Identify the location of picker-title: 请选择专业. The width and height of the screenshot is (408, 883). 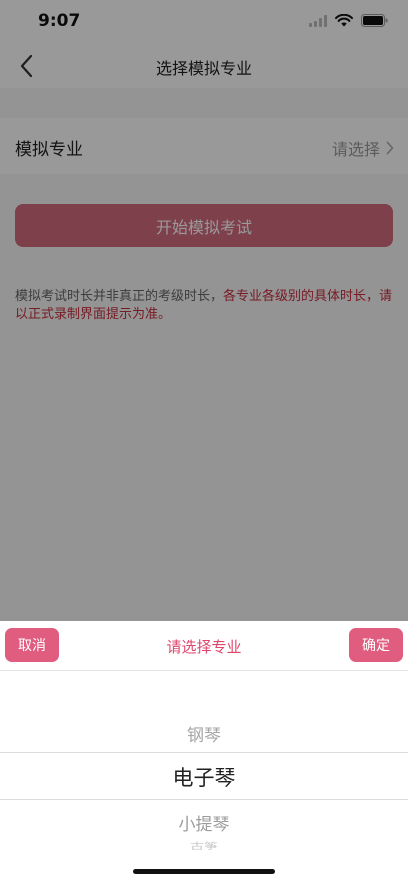
(204, 647).